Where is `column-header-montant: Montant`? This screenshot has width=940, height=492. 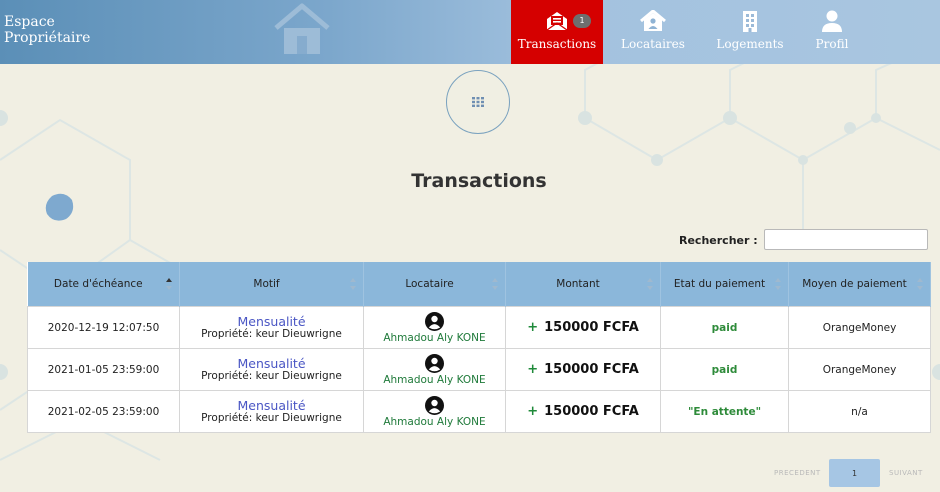 column-header-montant: Montant is located at coordinates (583, 284).